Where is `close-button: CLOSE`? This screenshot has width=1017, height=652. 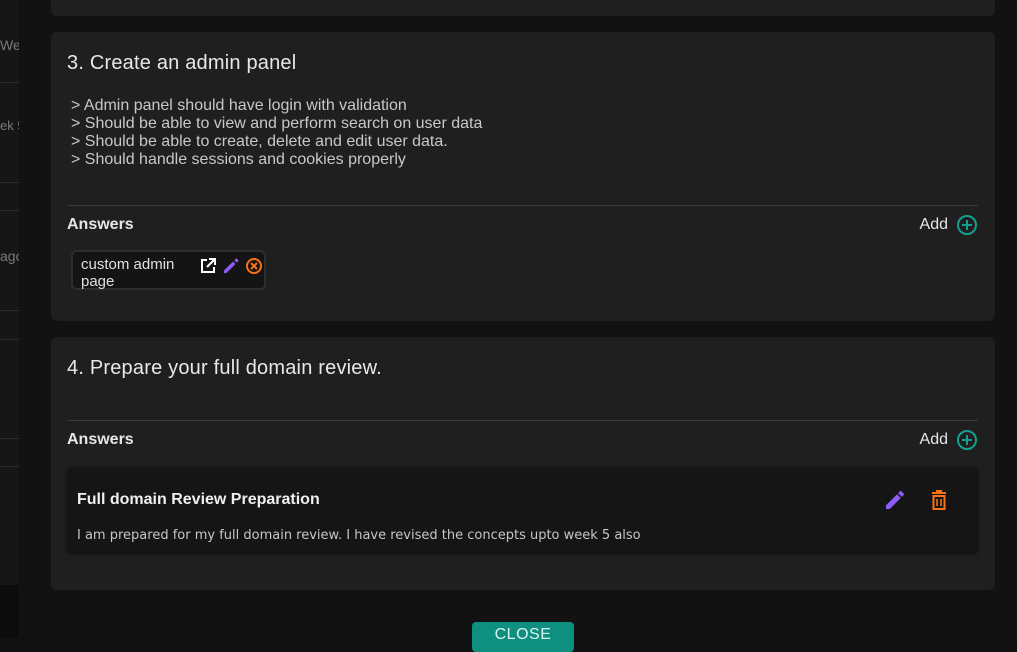 close-button: CLOSE is located at coordinates (523, 637).